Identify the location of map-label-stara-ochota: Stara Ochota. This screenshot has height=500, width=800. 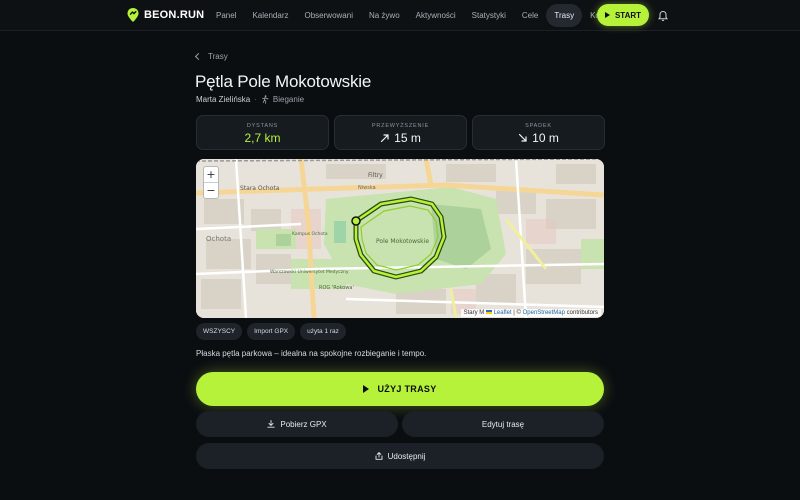
(260, 188).